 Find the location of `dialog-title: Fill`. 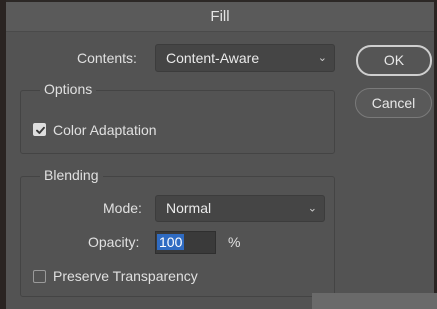

dialog-title: Fill is located at coordinates (220, 17).